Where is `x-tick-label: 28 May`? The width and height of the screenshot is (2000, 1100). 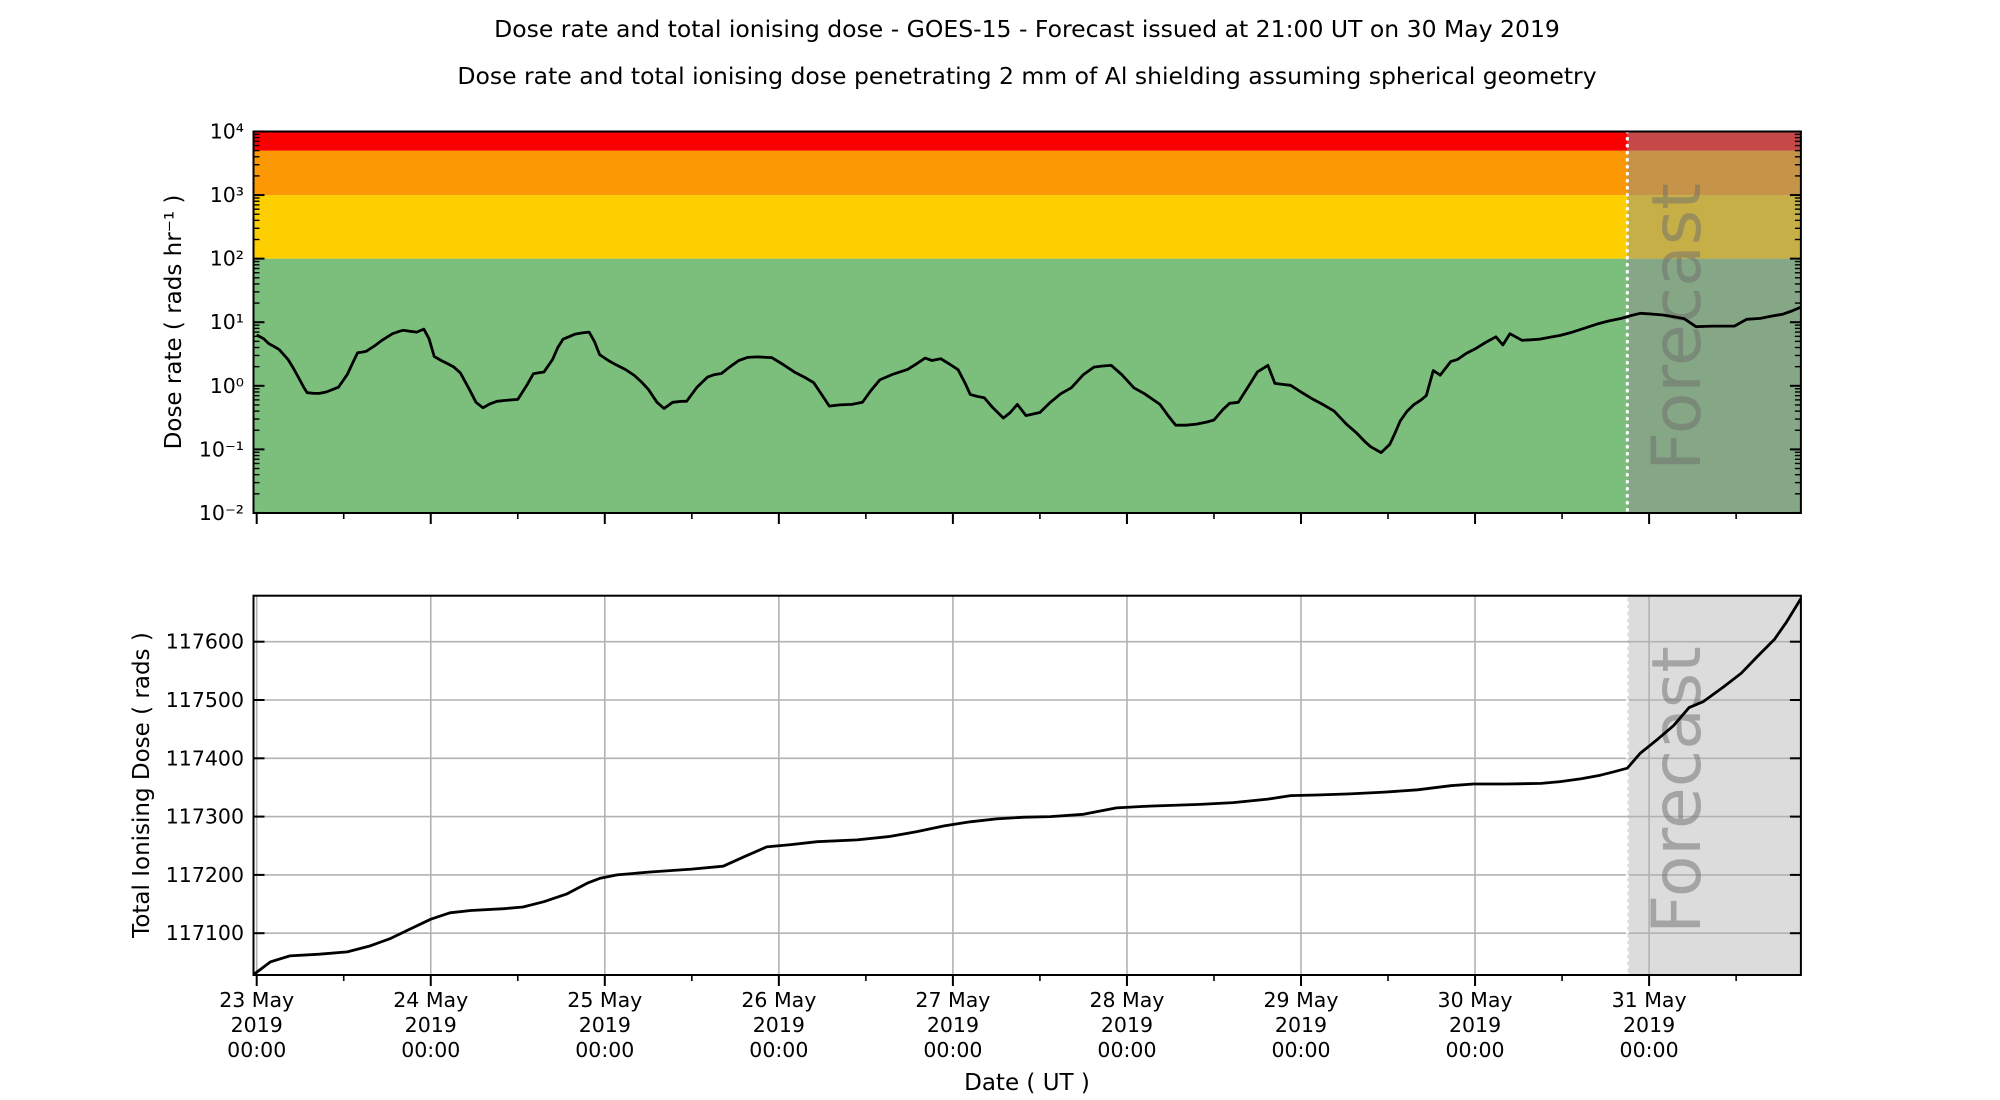 x-tick-label: 28 May is located at coordinates (1126, 1000).